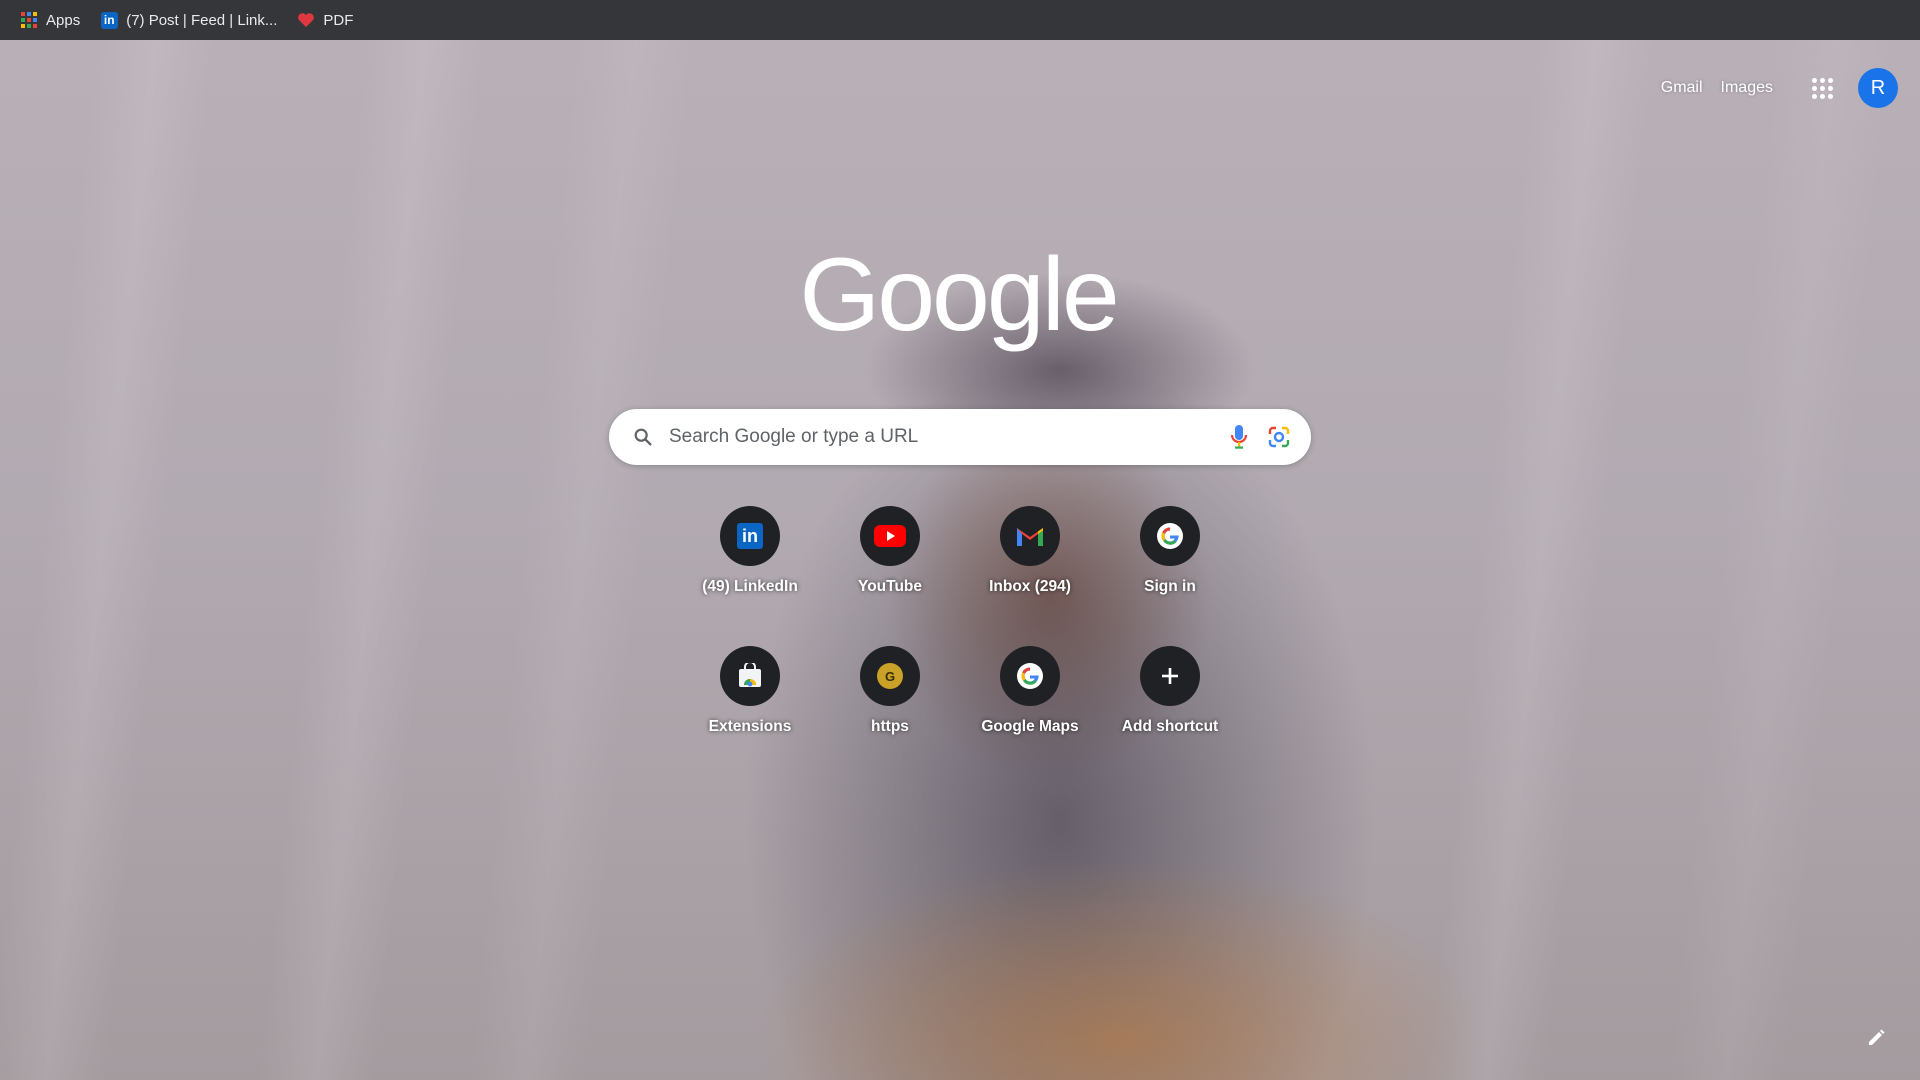  I want to click on customize-button, so click(1876, 1038).